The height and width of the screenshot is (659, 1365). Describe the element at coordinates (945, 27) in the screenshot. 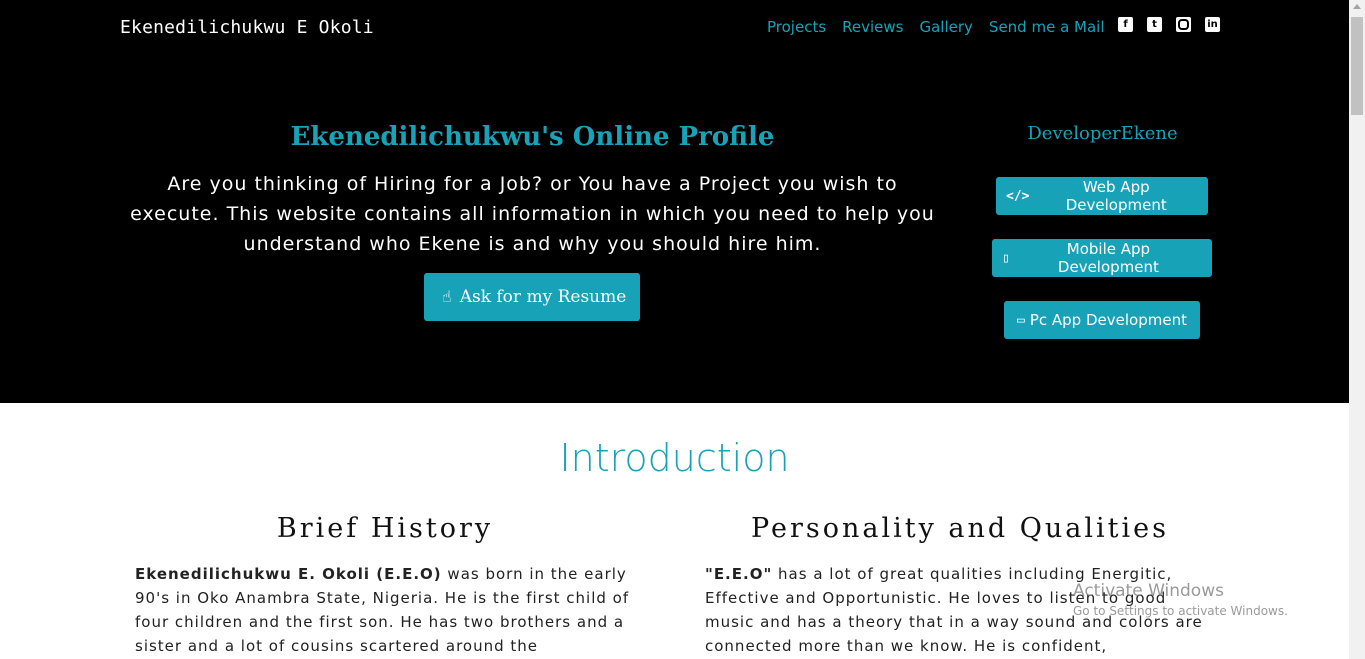

I see `nav-gallery: Gallery` at that location.